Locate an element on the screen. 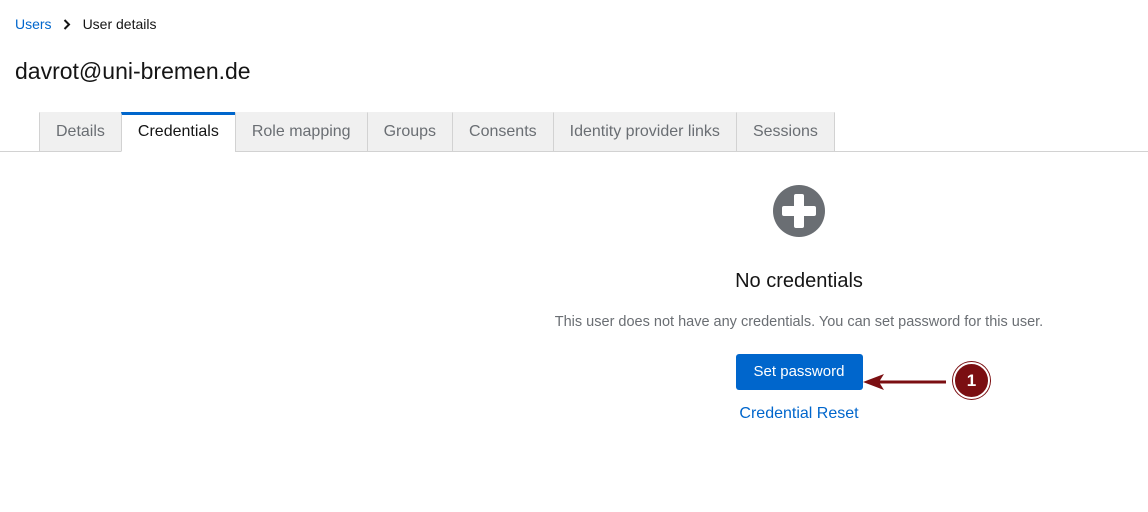 This screenshot has width=1148, height=512. set-password-button: Set password is located at coordinates (799, 372).